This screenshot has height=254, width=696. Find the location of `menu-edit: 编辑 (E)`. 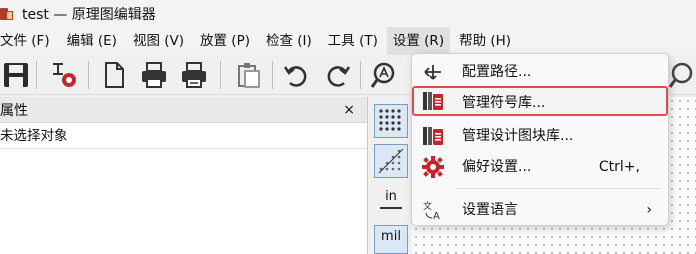

menu-edit: 编辑 (E) is located at coordinates (92, 41).